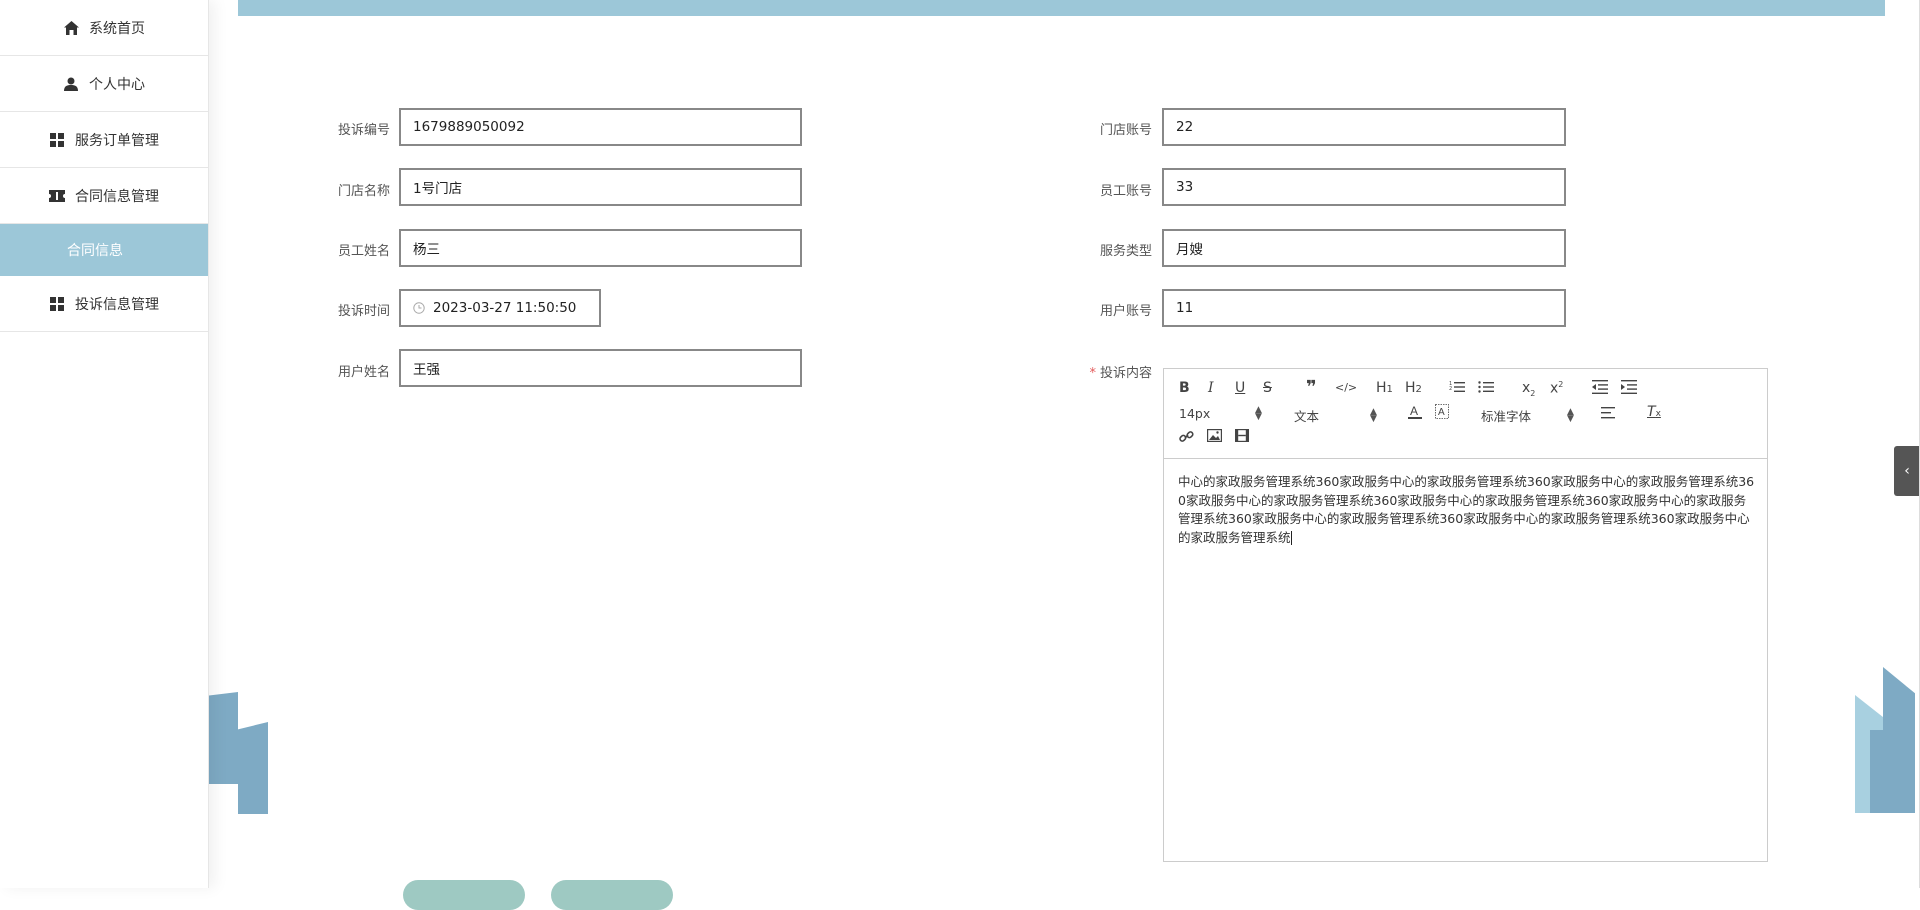 This screenshot has width=1920, height=910. What do you see at coordinates (1125, 130) in the screenshot?
I see `store-account-label: 门店账号` at bounding box center [1125, 130].